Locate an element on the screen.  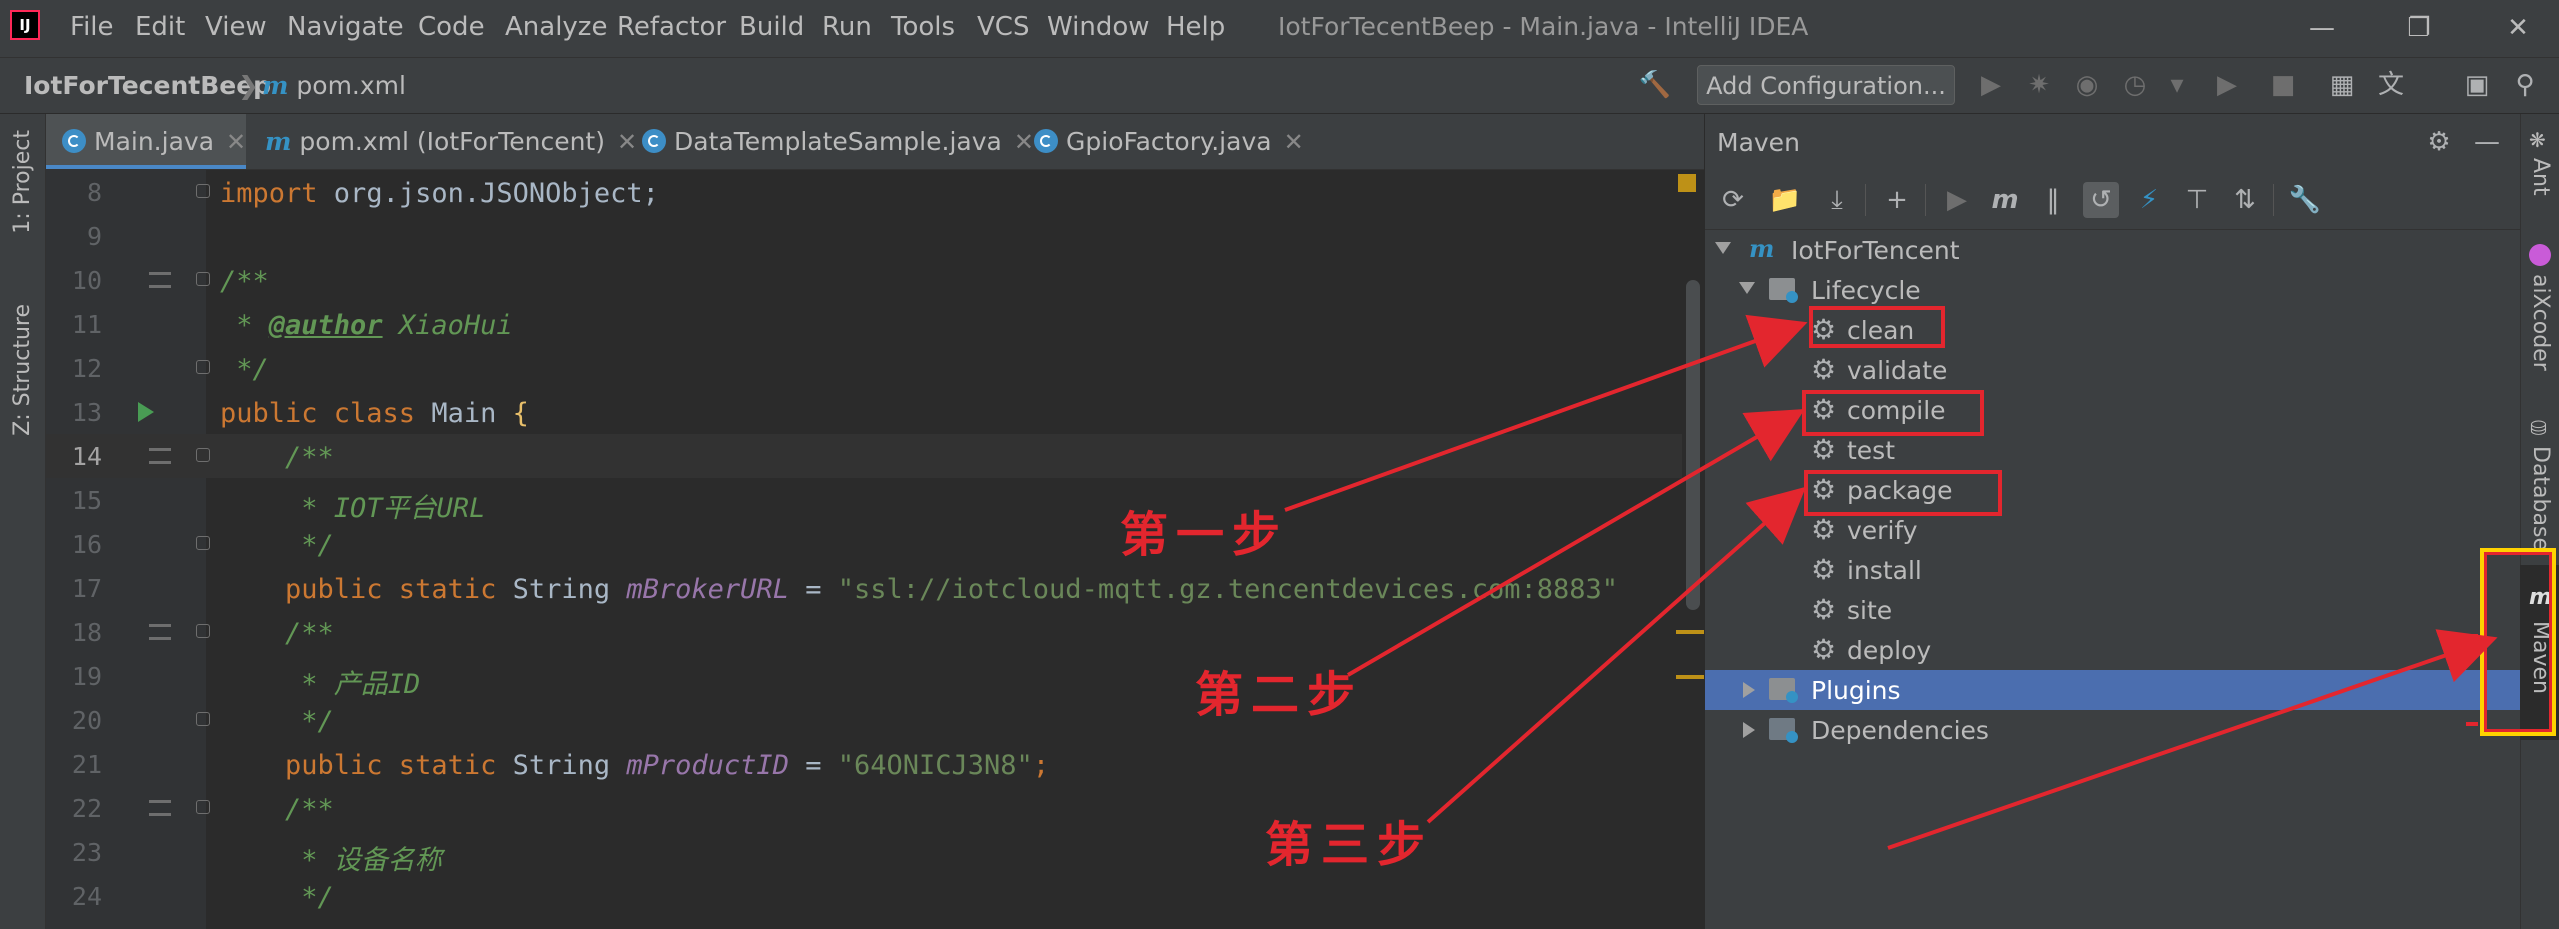
step3-label: 第三步 is located at coordinates (1349, 845).